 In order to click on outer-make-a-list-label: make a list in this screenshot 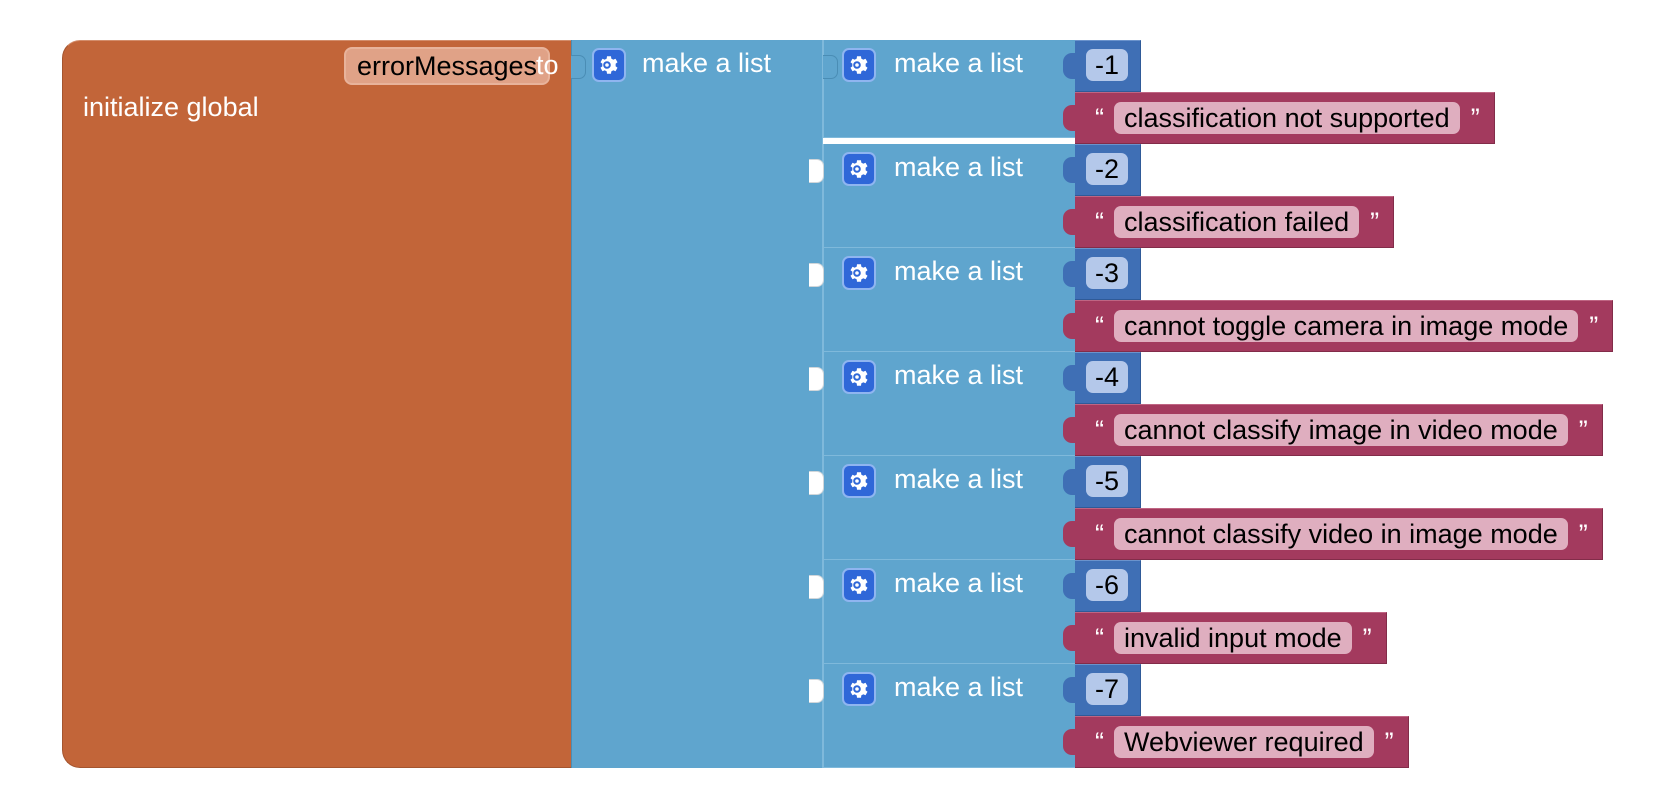, I will do `click(707, 63)`.